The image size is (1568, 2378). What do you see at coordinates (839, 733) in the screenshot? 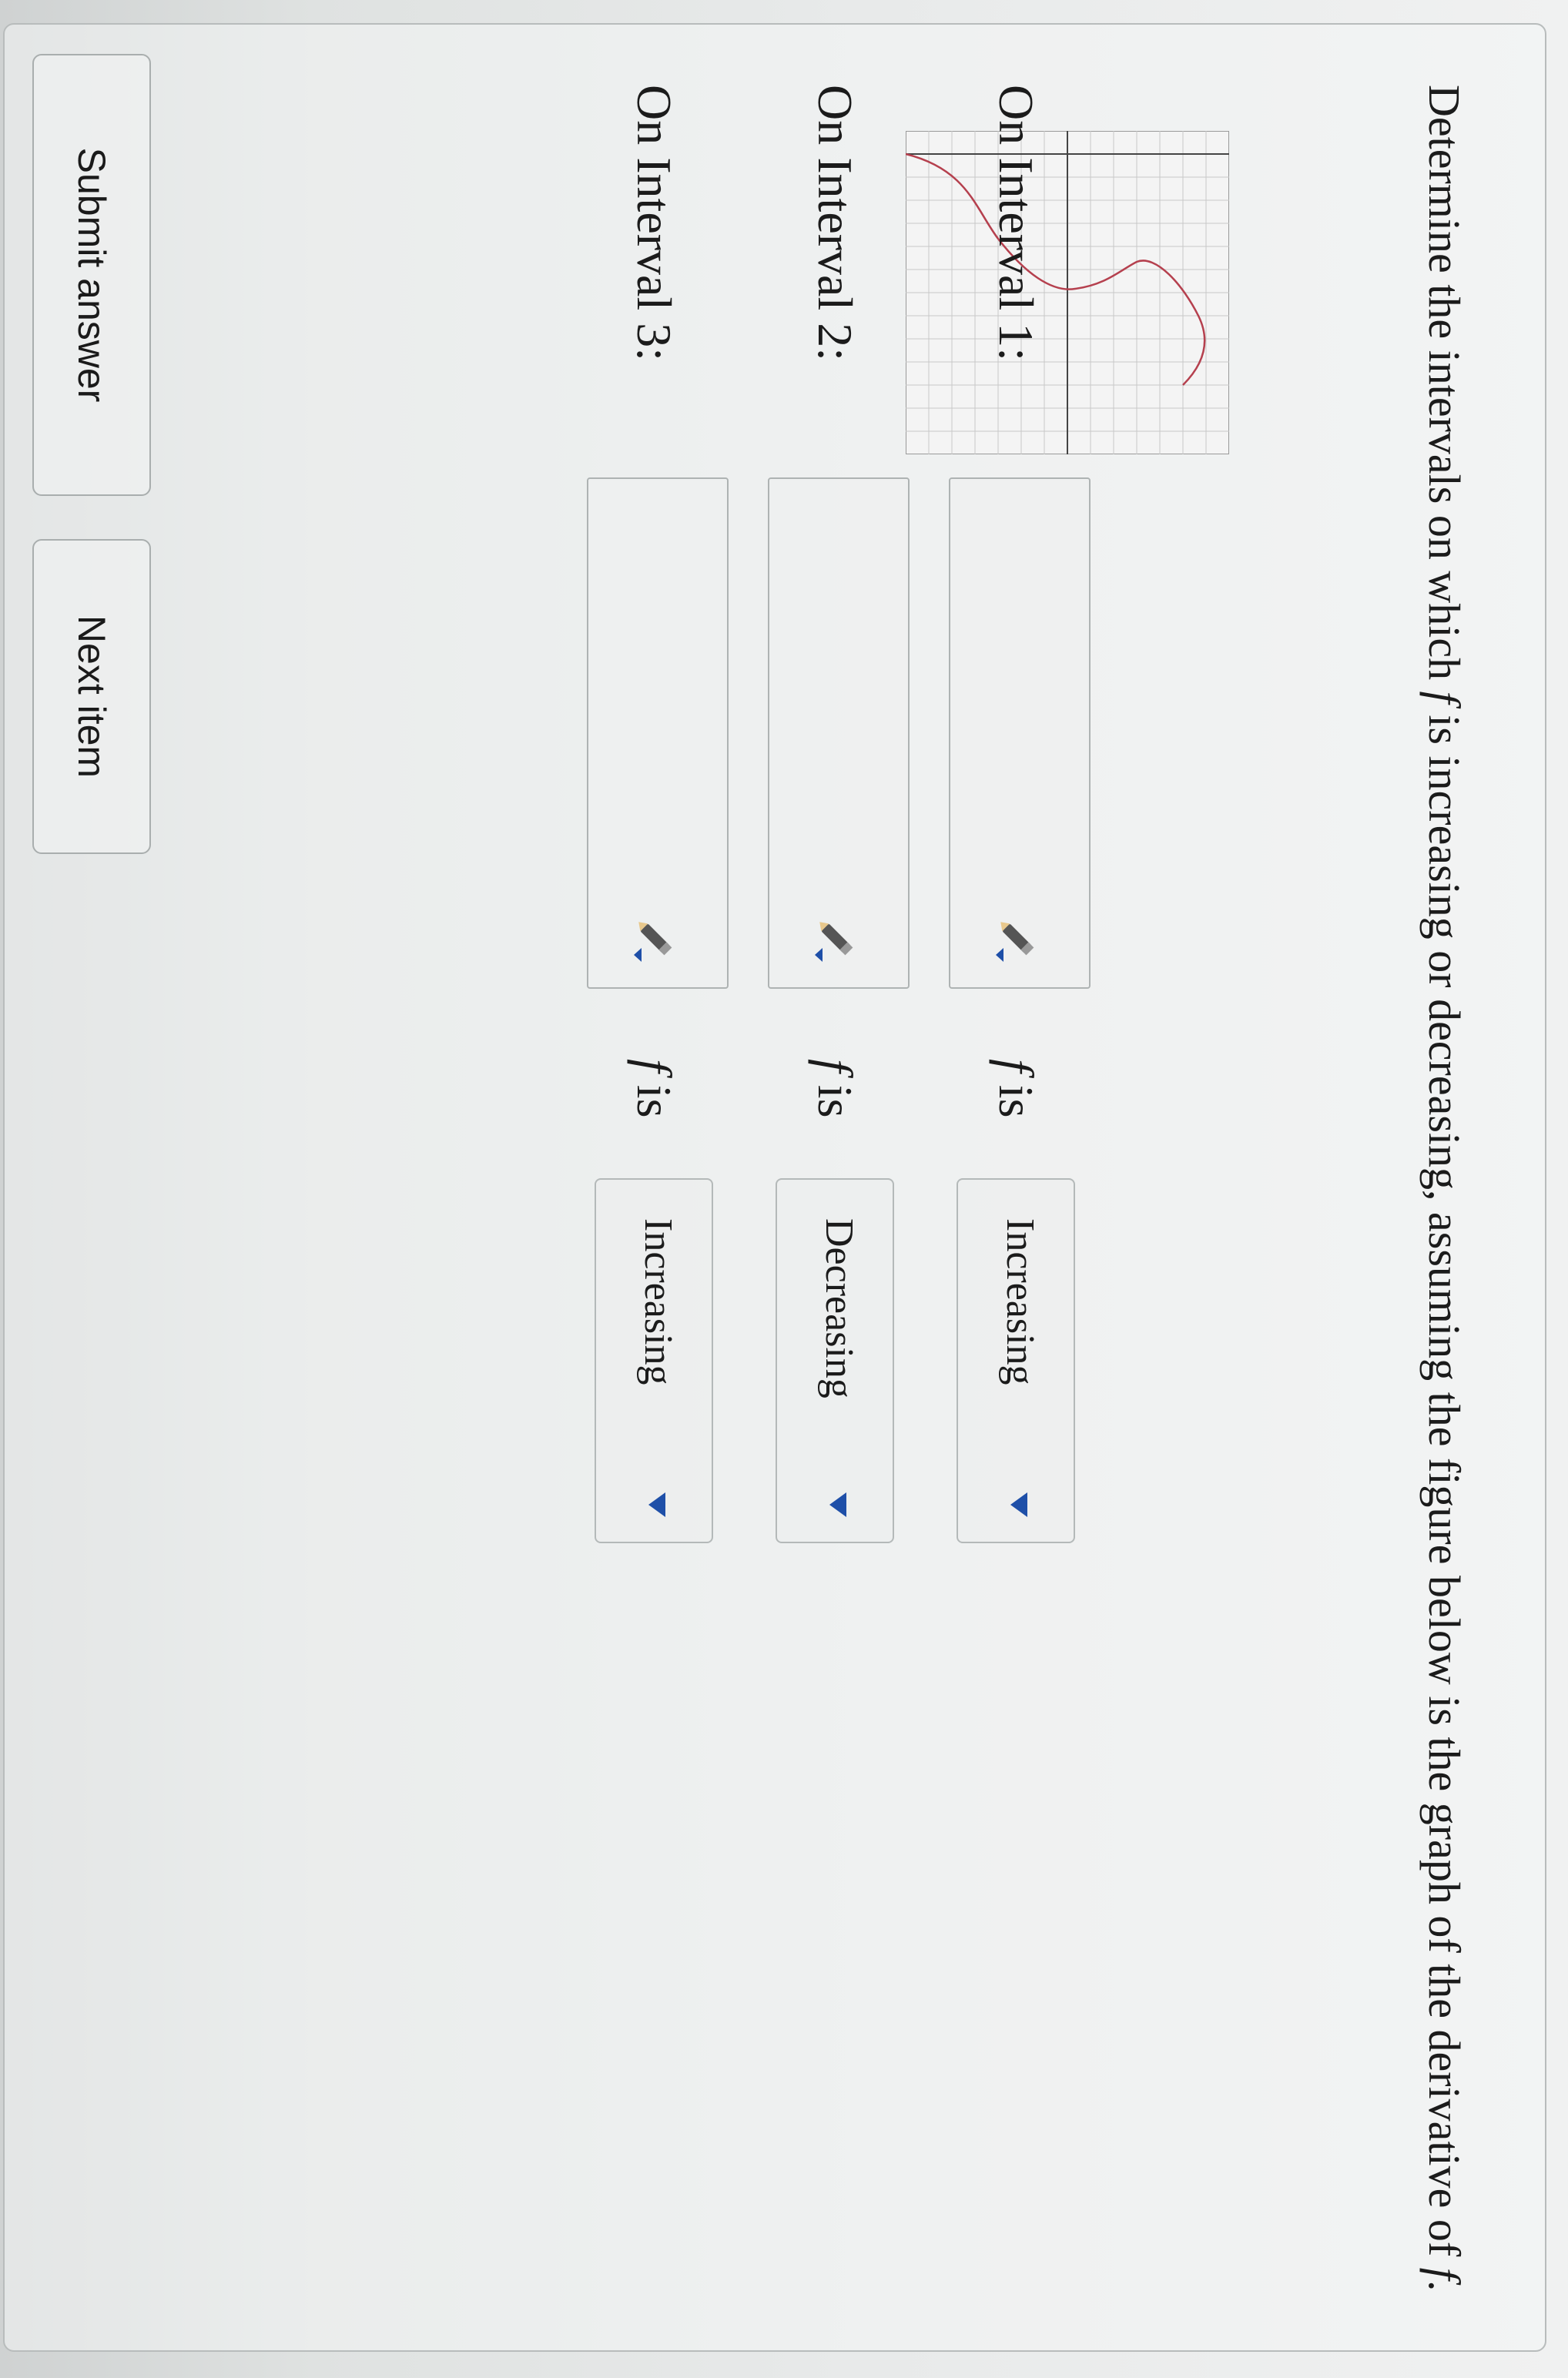
I see `interval-2-input` at bounding box center [839, 733].